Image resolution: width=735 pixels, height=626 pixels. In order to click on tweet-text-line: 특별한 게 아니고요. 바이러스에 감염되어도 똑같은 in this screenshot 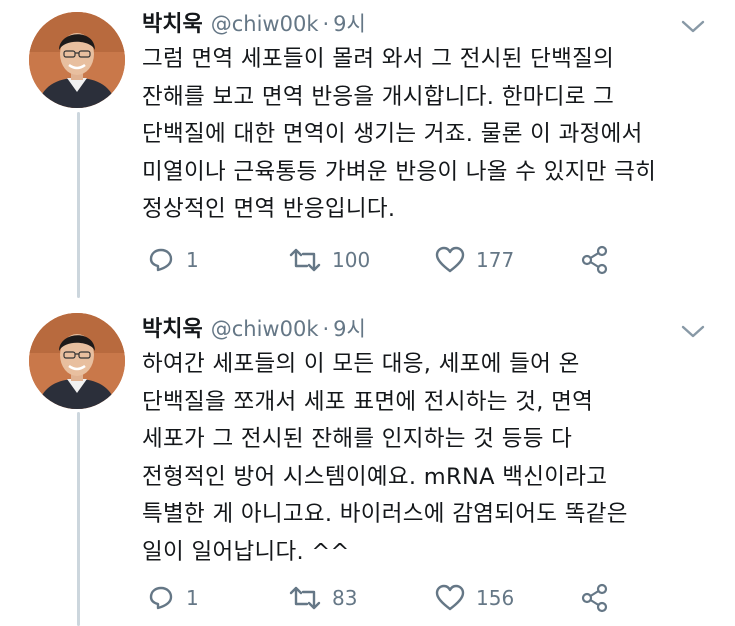, I will do `click(385, 514)`.